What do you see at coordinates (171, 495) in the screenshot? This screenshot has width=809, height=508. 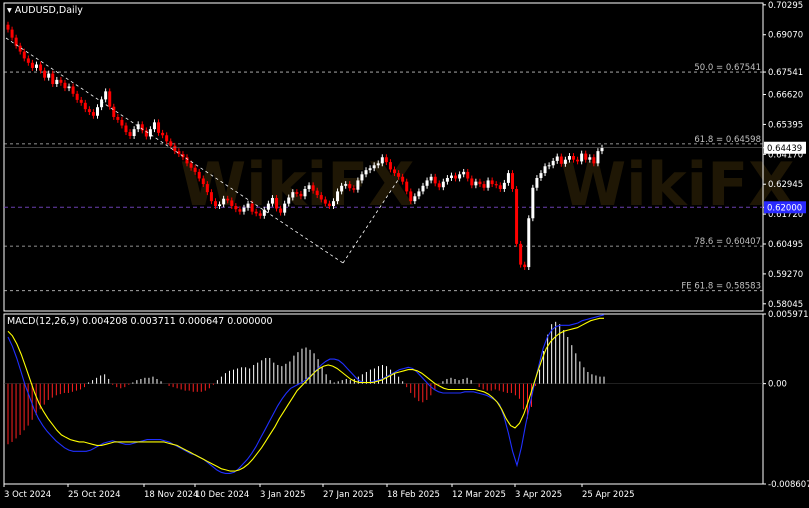 I see `date-tick-label: 18 Nov 2024` at bounding box center [171, 495].